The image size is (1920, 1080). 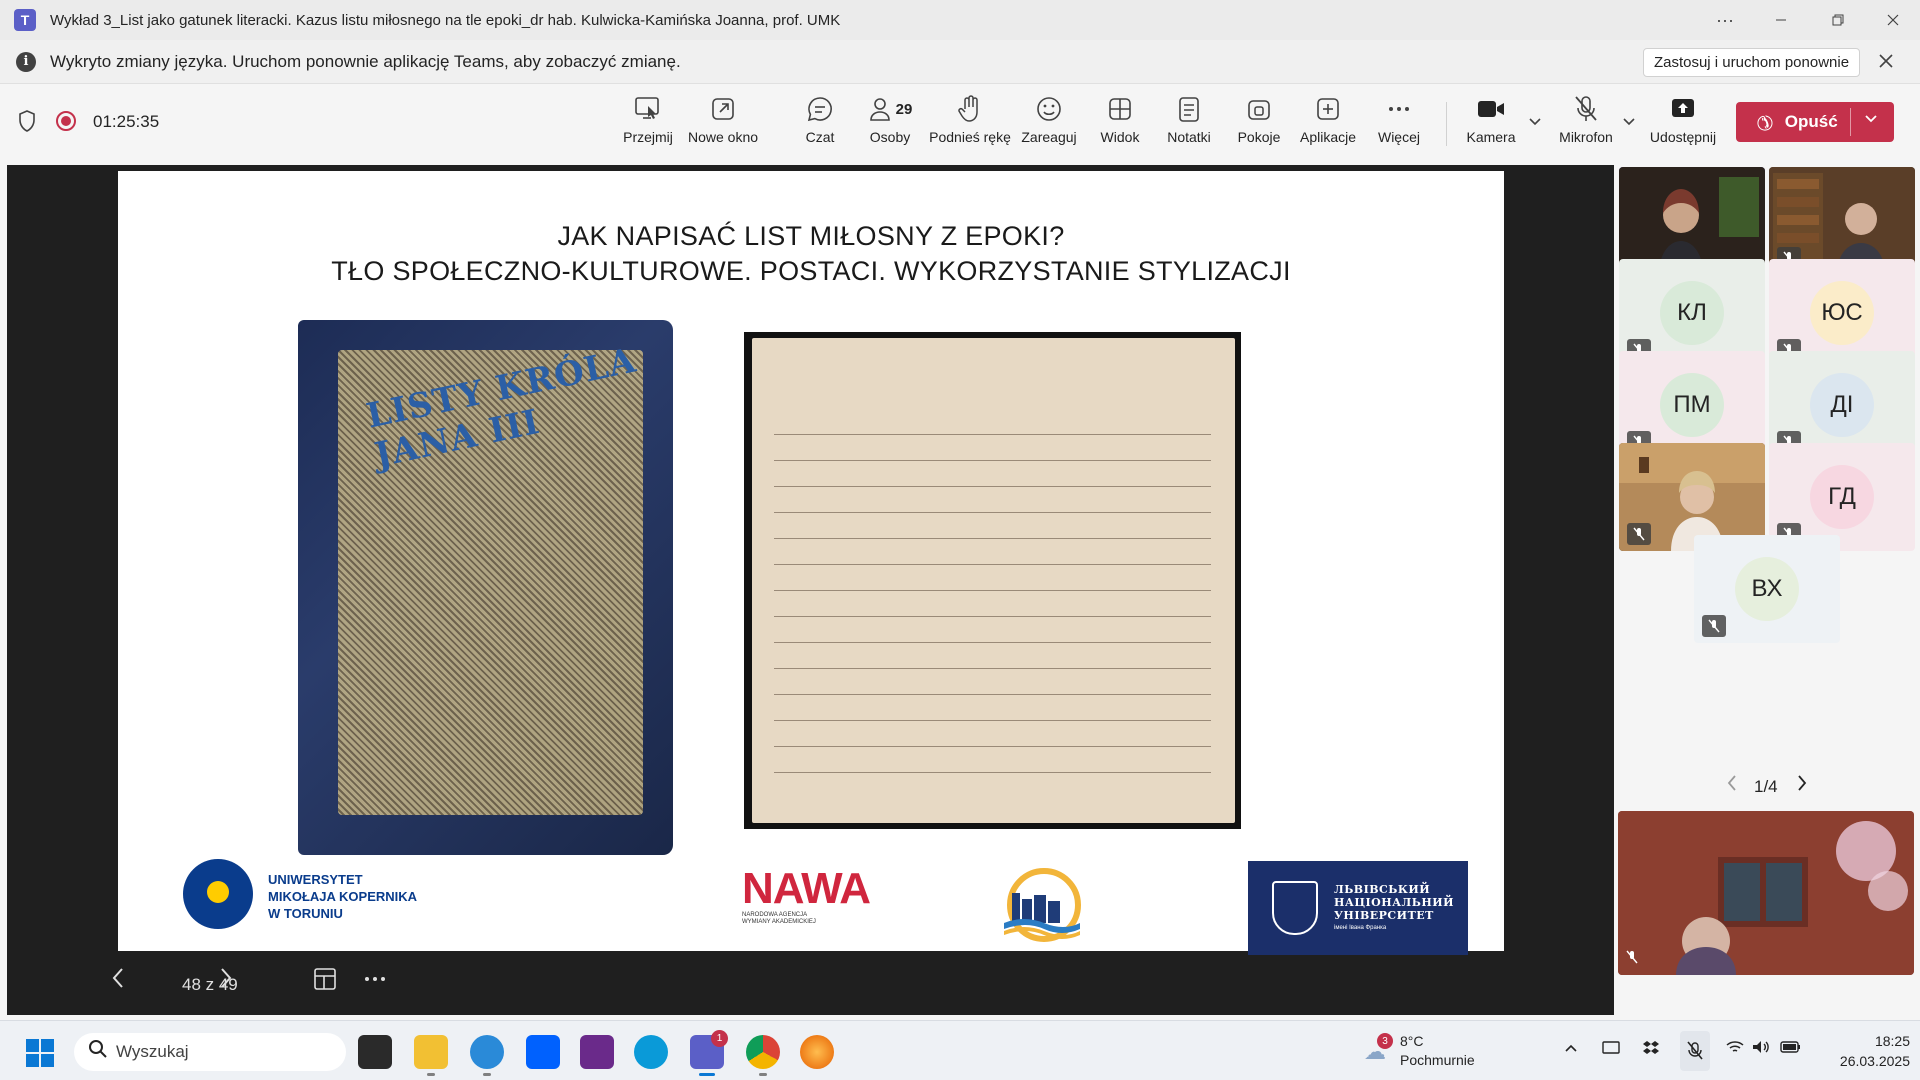 What do you see at coordinates (1781, 20) in the screenshot?
I see `minimize-icon` at bounding box center [1781, 20].